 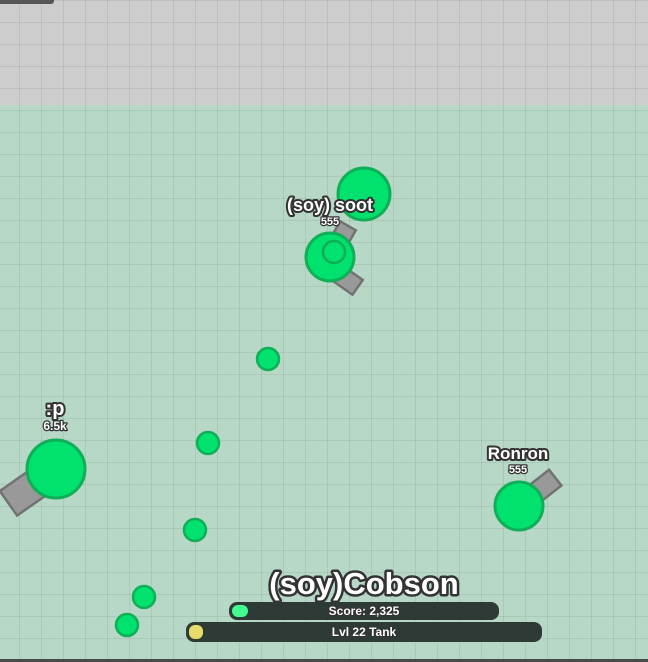 I want to click on tank-name: :p, so click(x=55, y=409).